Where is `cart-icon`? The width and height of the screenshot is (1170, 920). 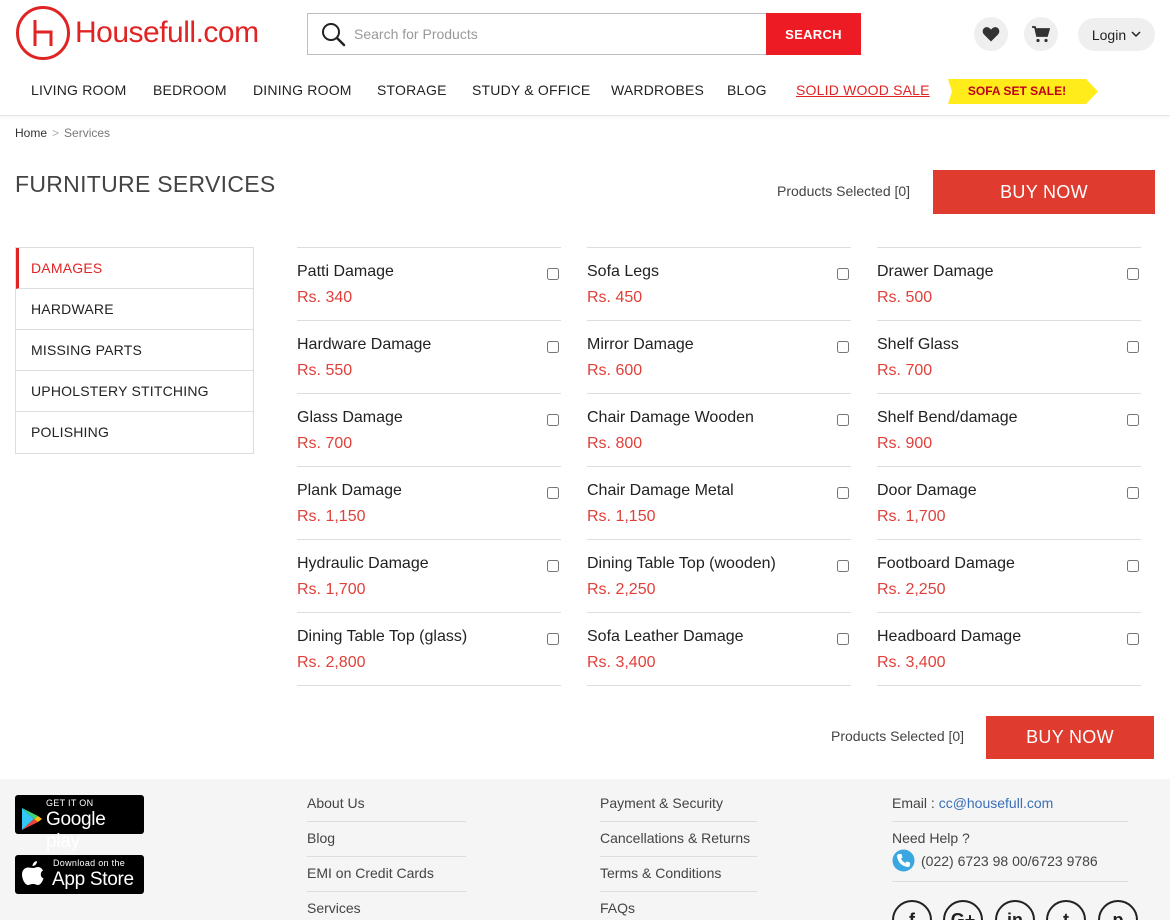 cart-icon is located at coordinates (1041, 33).